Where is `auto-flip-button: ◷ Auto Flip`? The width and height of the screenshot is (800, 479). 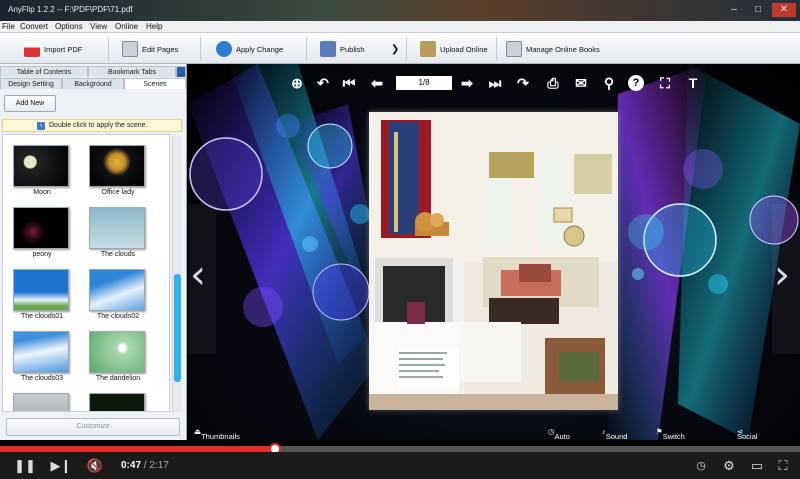 auto-flip-button: ◷ Auto Flip is located at coordinates (559, 433).